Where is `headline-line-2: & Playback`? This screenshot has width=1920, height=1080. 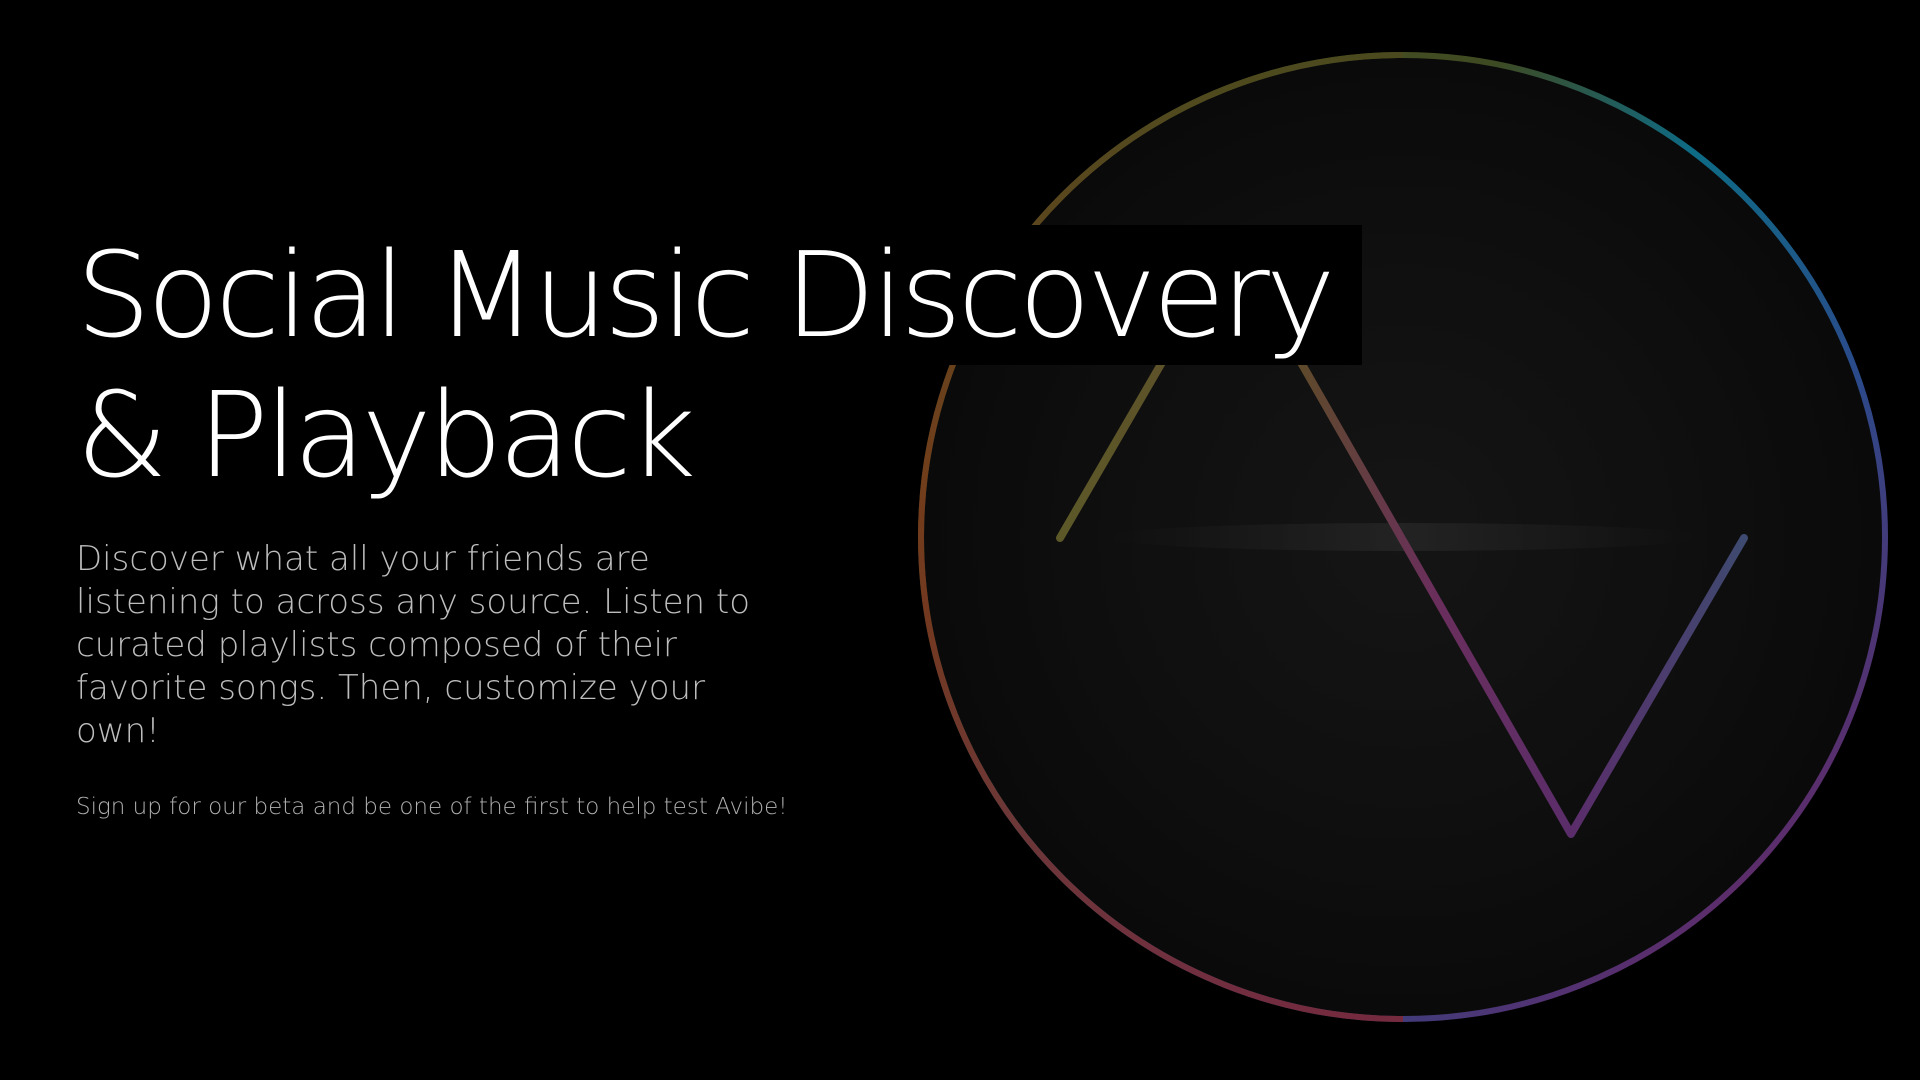
headline-line-2: & Playback is located at coordinates (386, 435).